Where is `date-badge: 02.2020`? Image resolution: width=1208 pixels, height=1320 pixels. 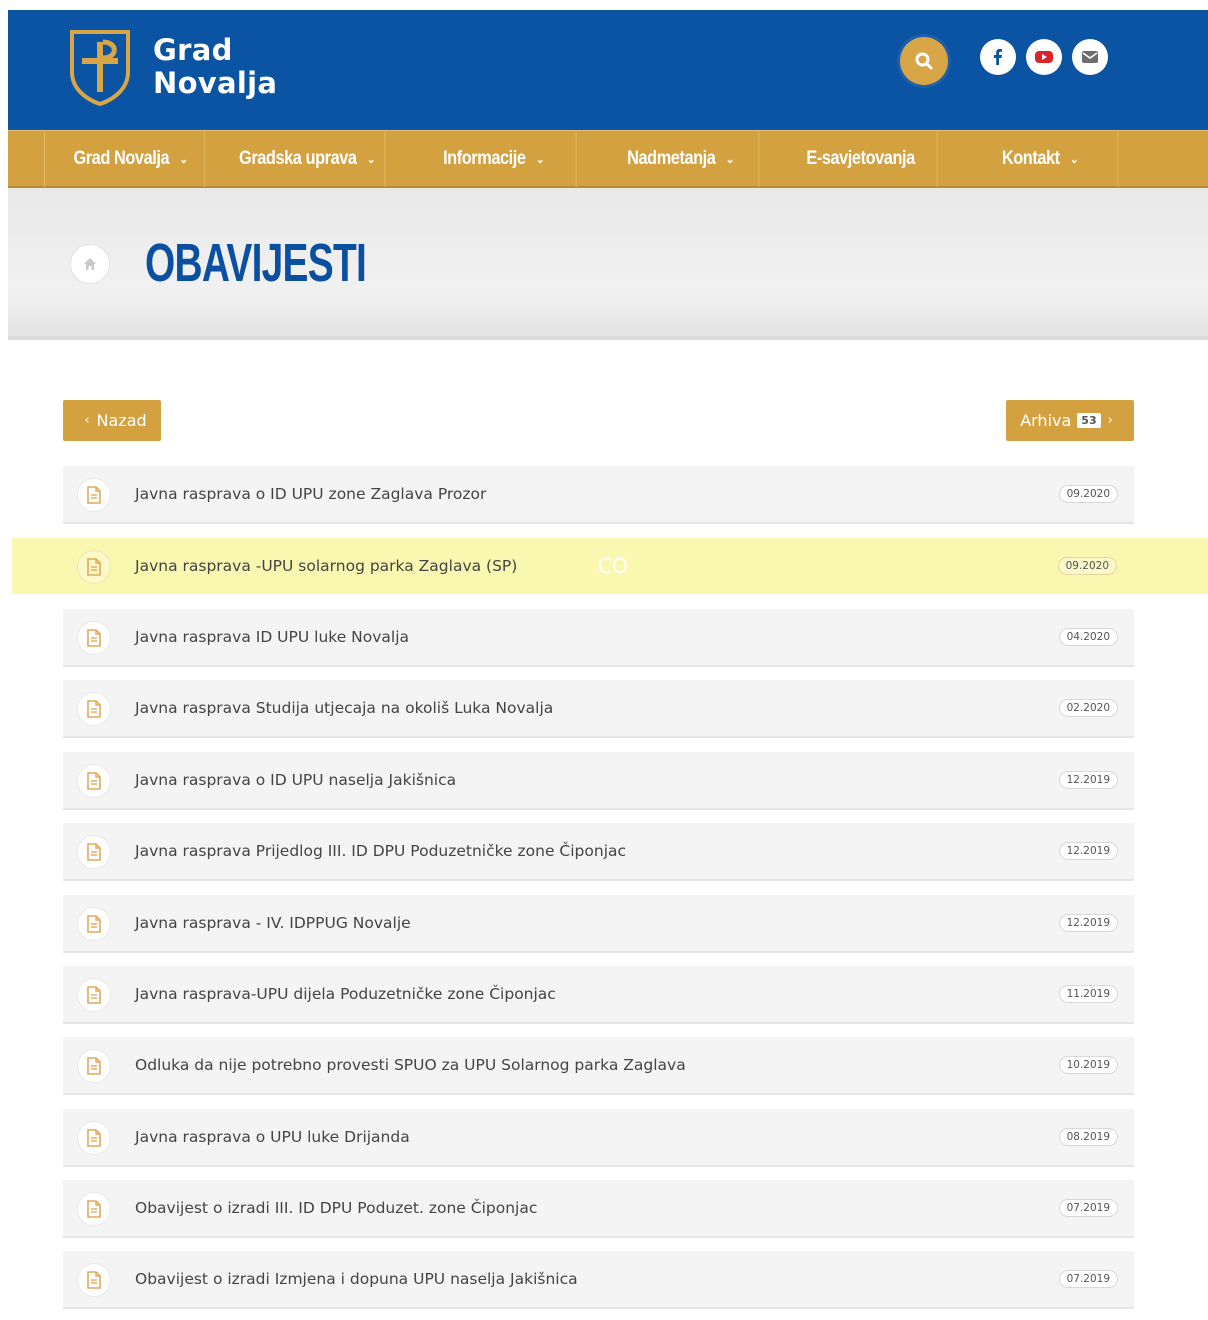
date-badge: 02.2020 is located at coordinates (1088, 708).